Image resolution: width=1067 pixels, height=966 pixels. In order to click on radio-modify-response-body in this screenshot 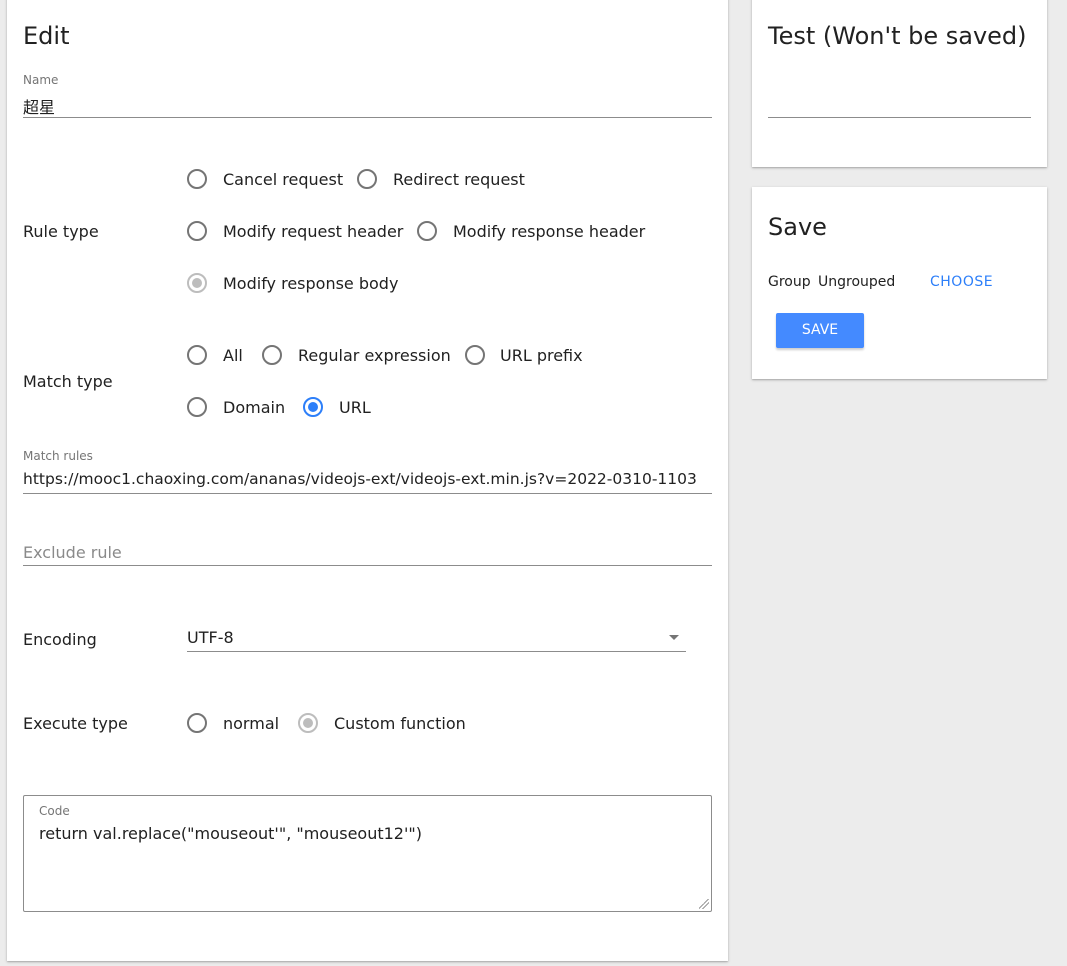, I will do `click(197, 283)`.